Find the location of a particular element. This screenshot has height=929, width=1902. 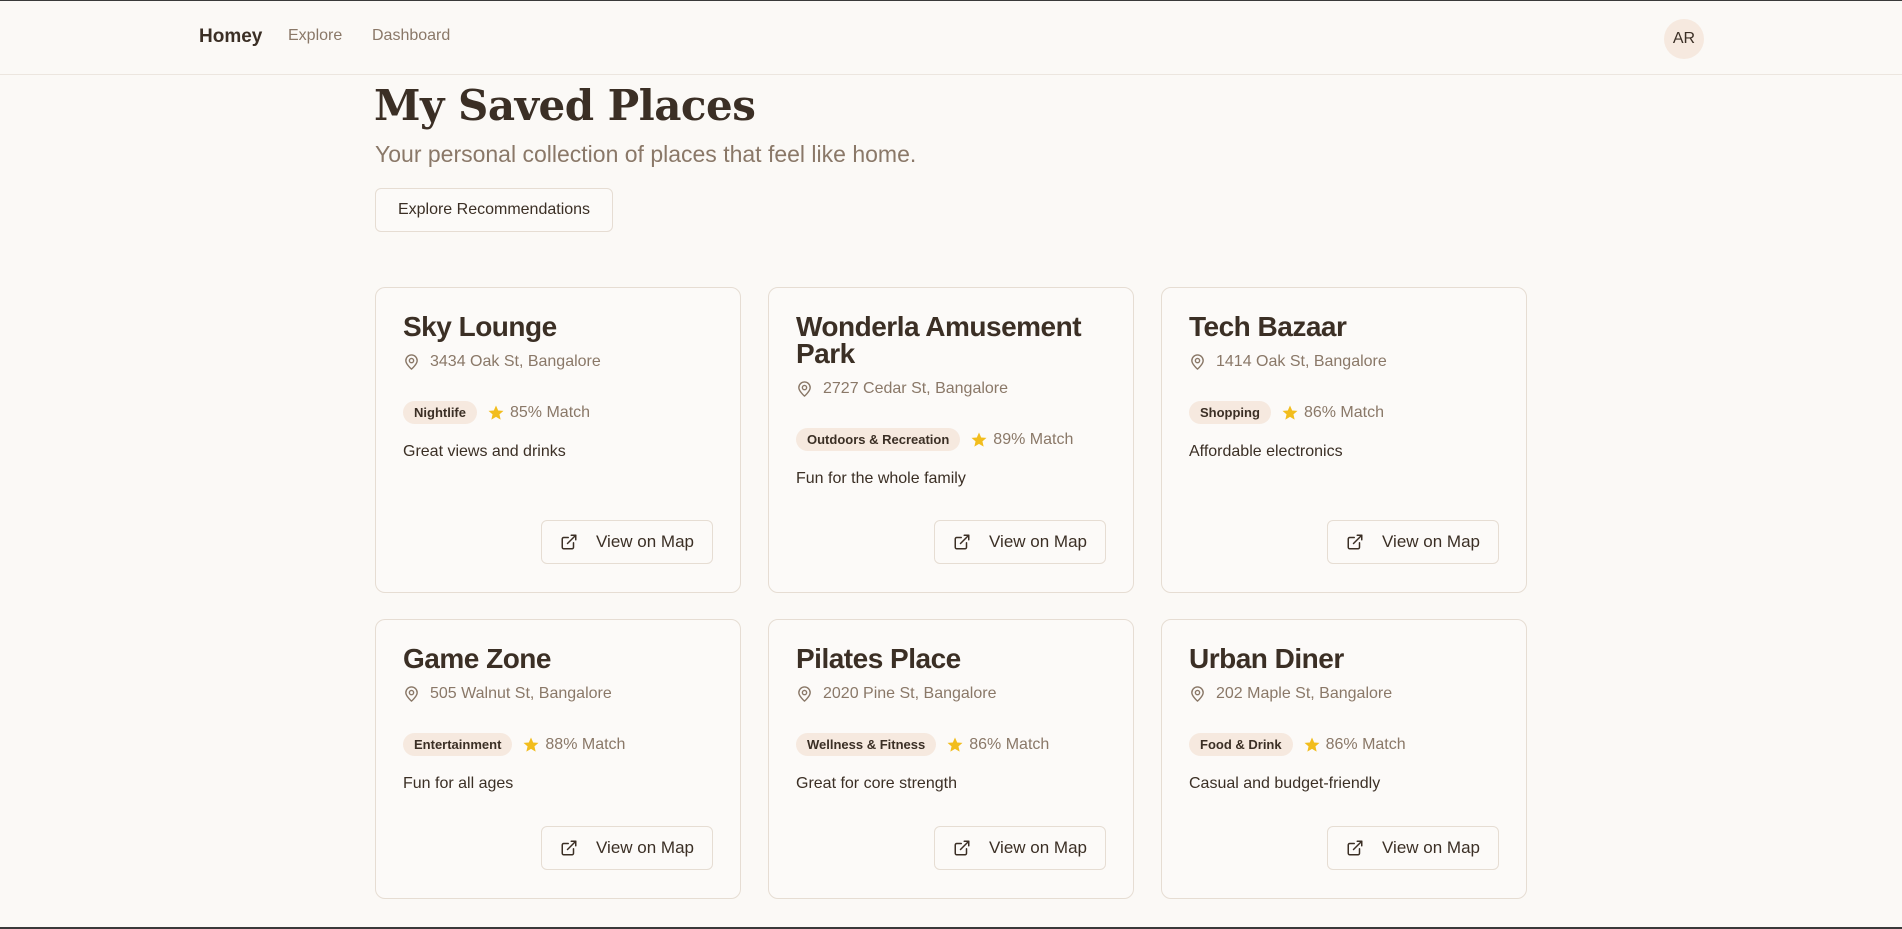

match-score-text: 89% Match is located at coordinates (1033, 439).